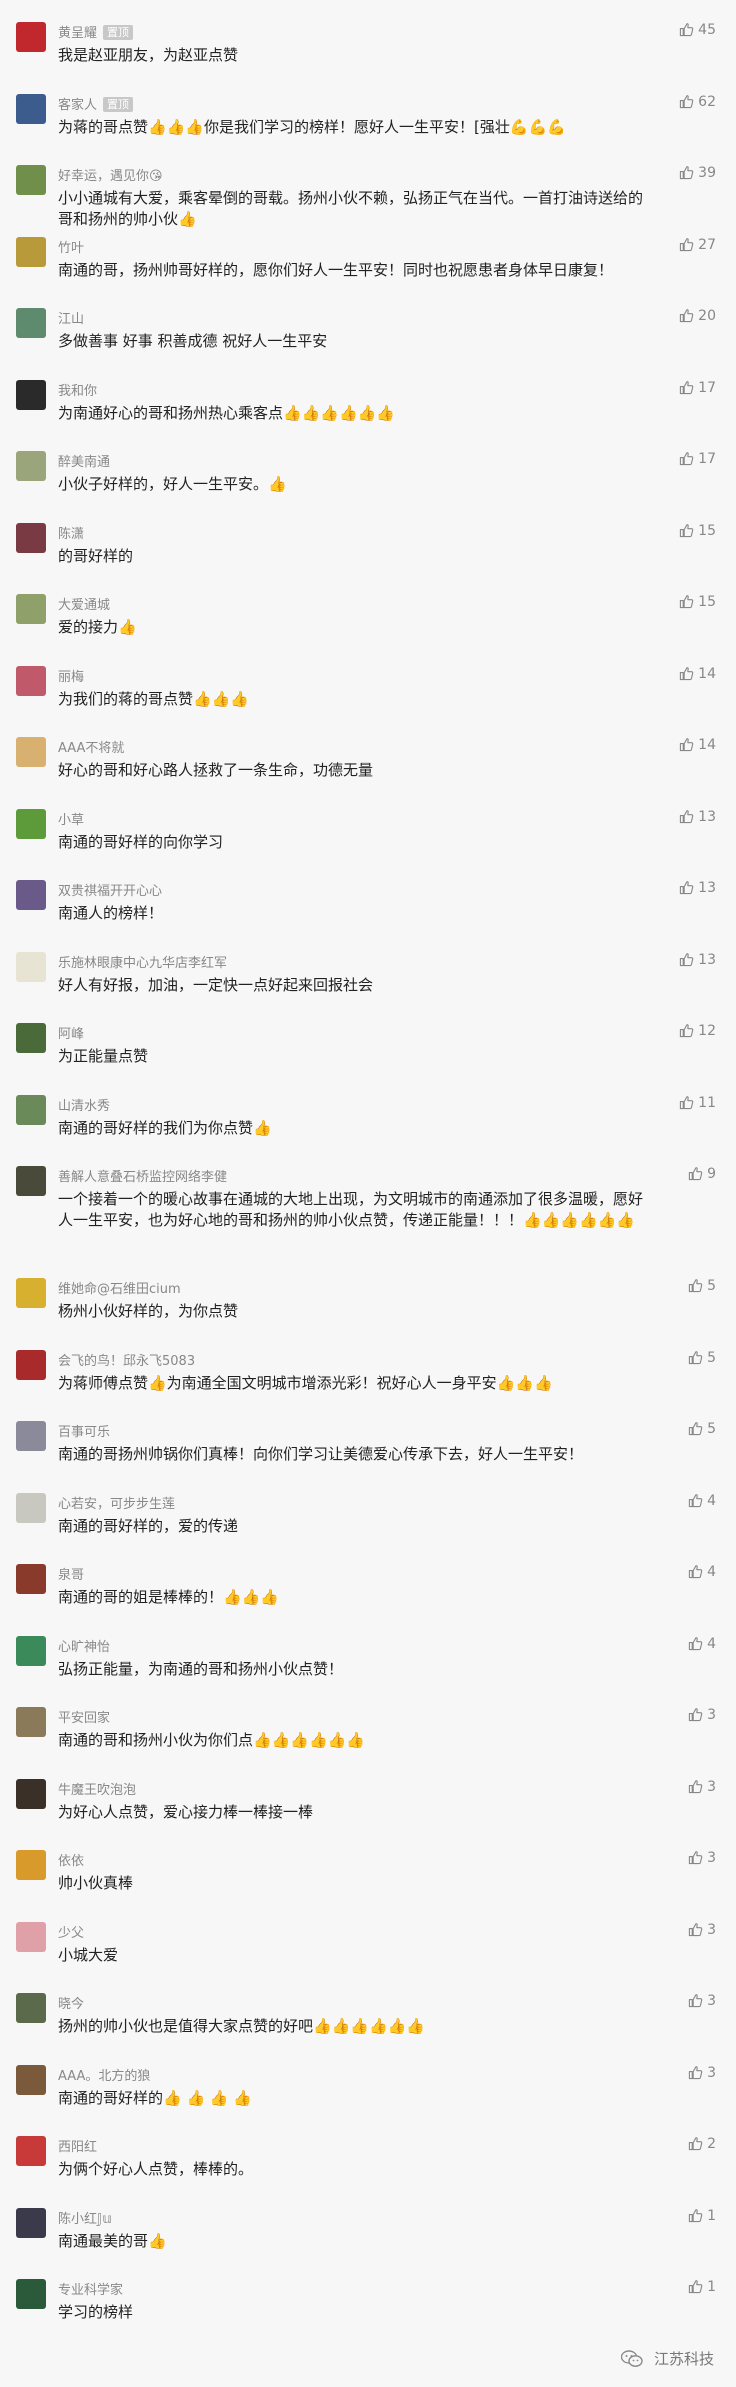  Describe the element at coordinates (702, 1174) in the screenshot. I see `like-button: 9` at that location.